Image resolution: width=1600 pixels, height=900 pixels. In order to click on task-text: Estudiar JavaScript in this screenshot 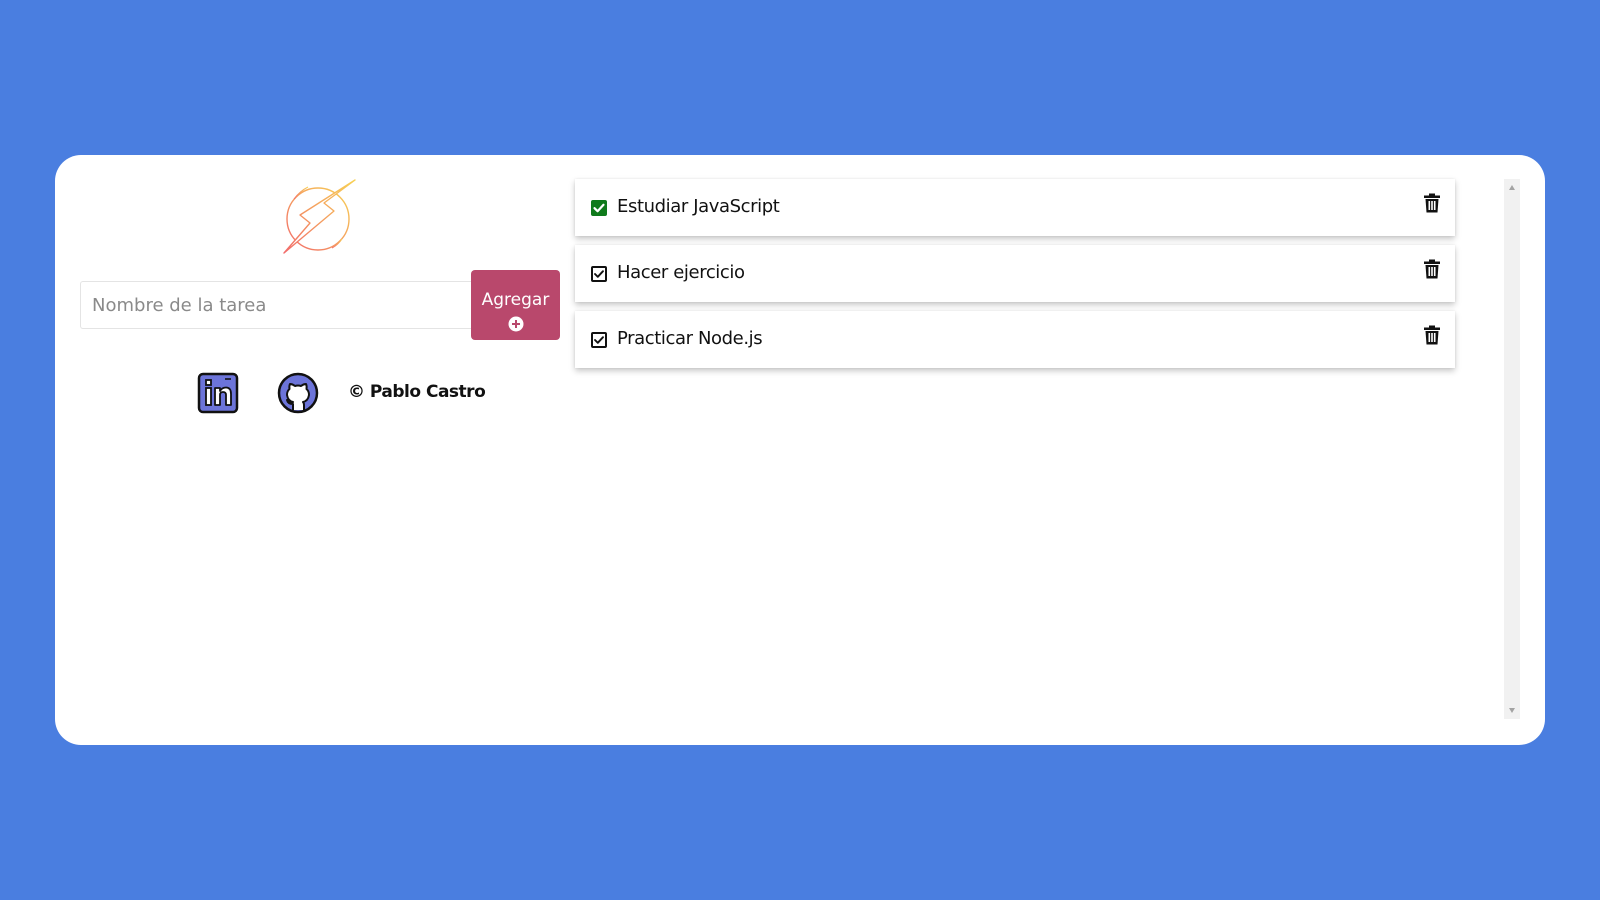, I will do `click(698, 206)`.